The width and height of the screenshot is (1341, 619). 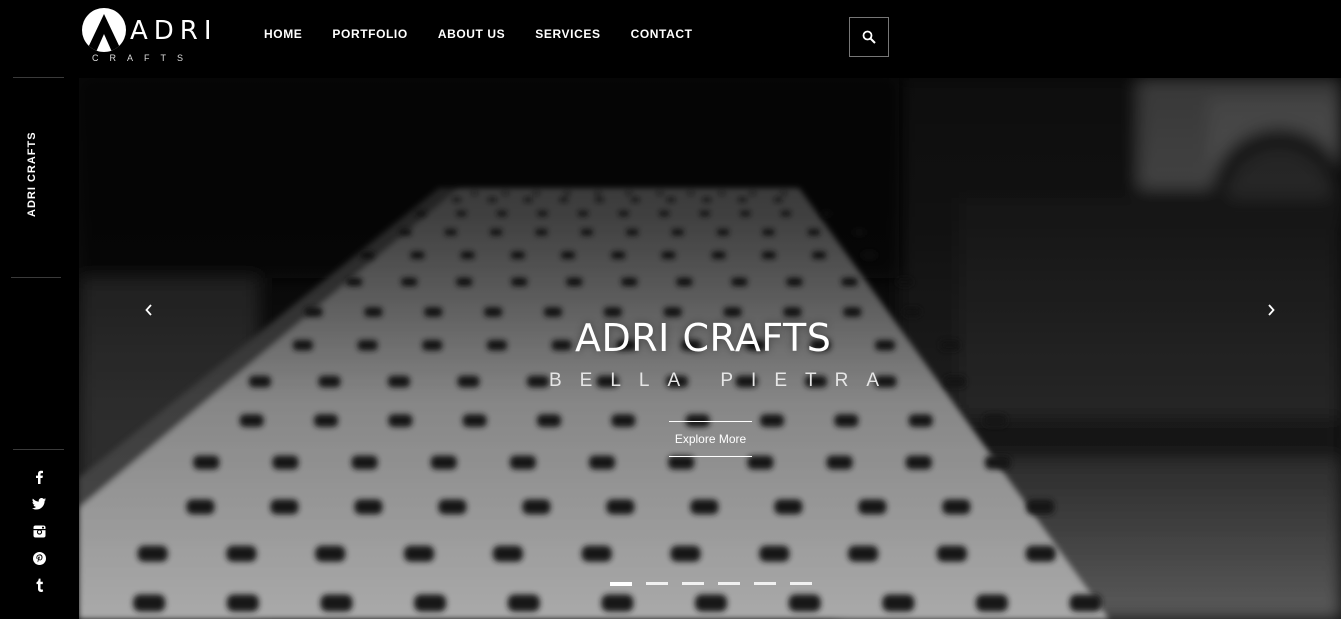 I want to click on nav-services: SERVICES, so click(x=567, y=35).